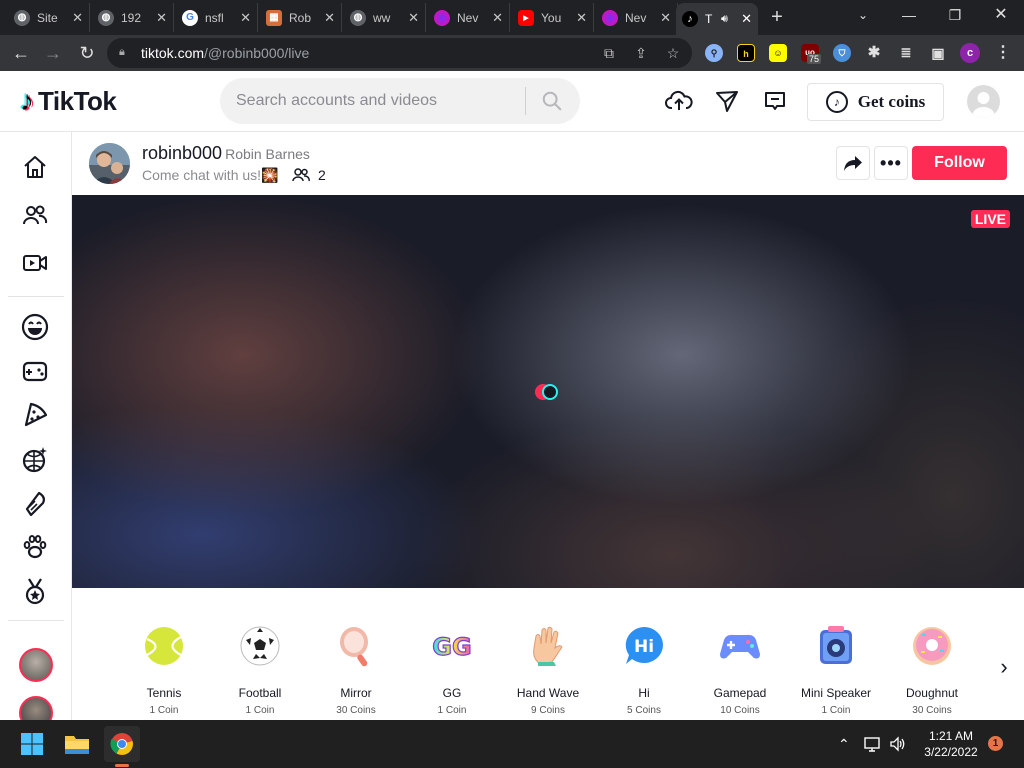 Image resolution: width=1024 pixels, height=768 pixels. I want to click on medal-sports-icon, so click(35, 591).